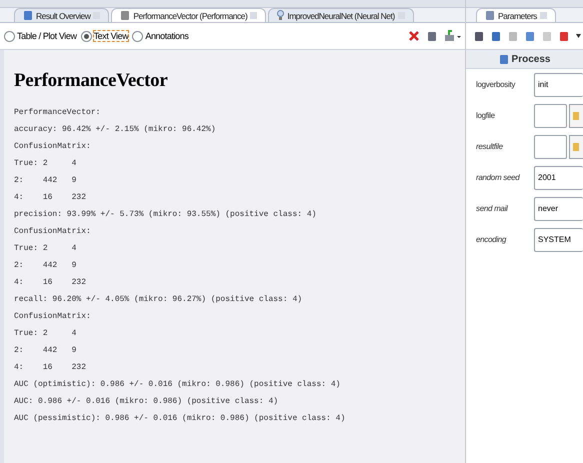  What do you see at coordinates (490, 146) in the screenshot?
I see `parameter-label: resultfile` at bounding box center [490, 146].